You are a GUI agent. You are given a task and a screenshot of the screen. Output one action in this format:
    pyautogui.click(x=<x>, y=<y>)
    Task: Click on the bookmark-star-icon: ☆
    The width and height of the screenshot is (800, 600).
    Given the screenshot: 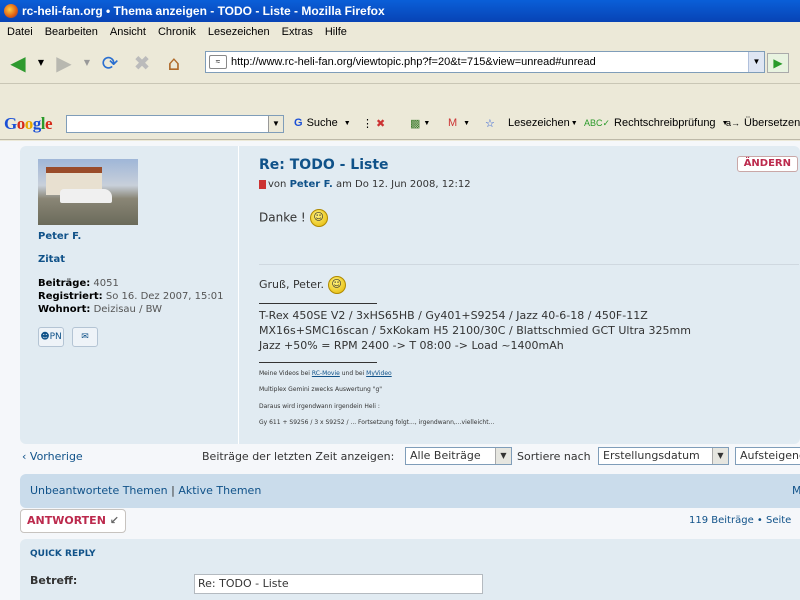 What is the action you would take?
    pyautogui.click(x=490, y=123)
    